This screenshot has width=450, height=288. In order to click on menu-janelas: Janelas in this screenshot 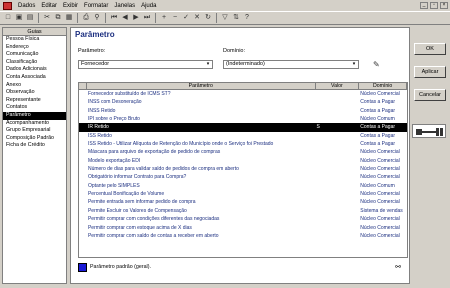, I will do `click(124, 6)`.